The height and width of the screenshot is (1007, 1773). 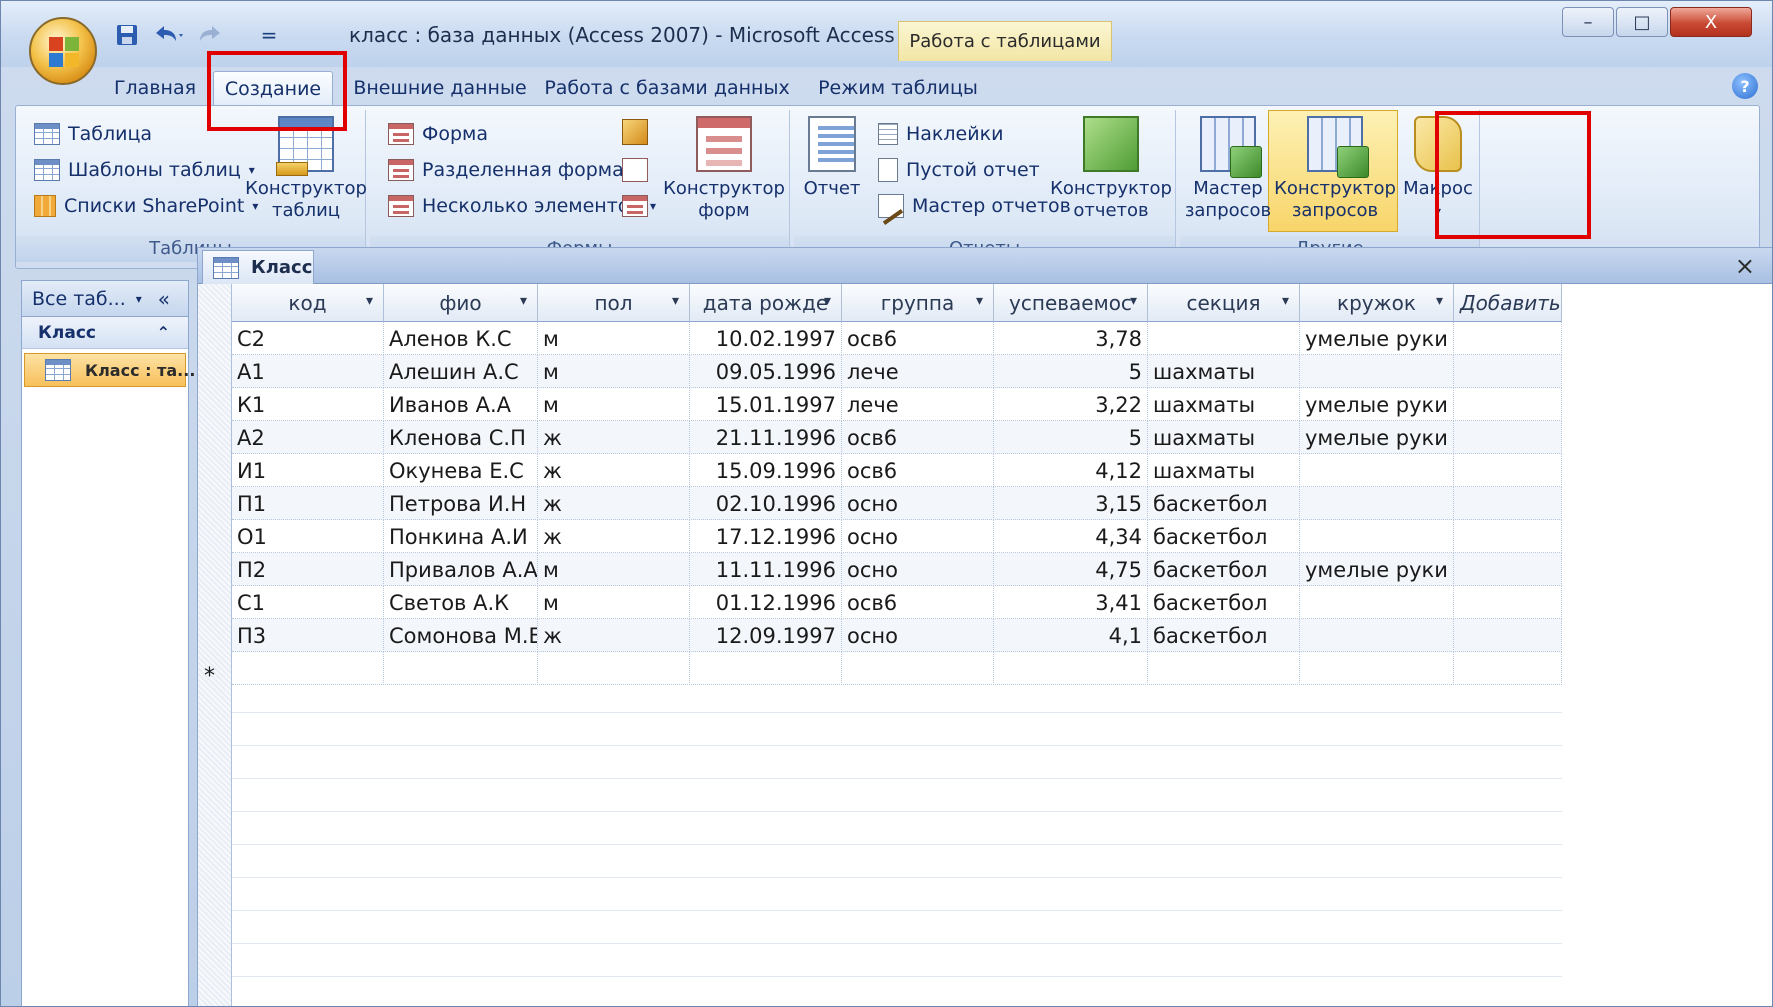 I want to click on table-cell: С2, so click(x=308, y=338).